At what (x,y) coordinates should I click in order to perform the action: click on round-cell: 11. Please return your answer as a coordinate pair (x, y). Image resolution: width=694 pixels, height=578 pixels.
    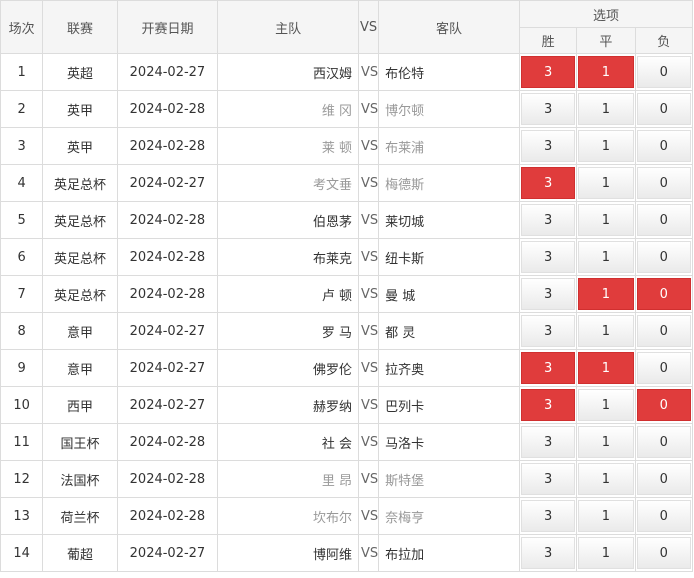
    Looking at the image, I should click on (22, 442).